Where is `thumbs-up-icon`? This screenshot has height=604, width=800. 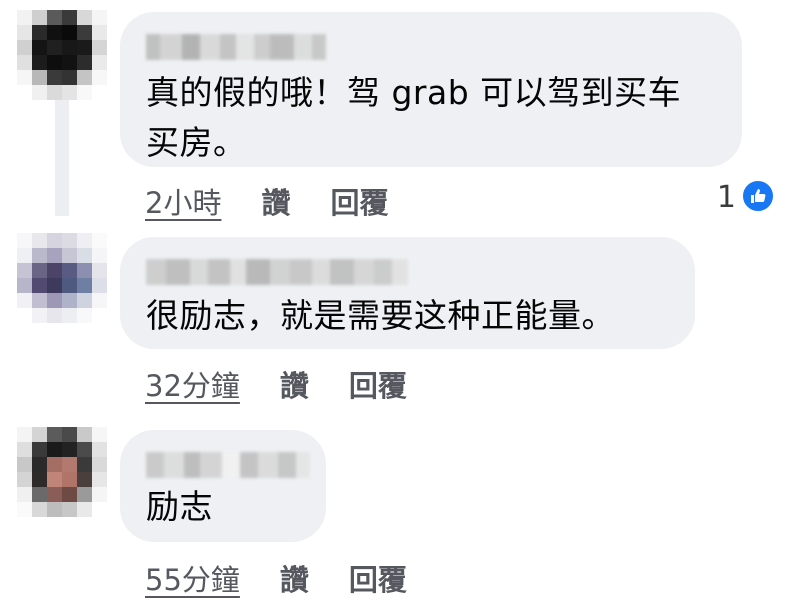
thumbs-up-icon is located at coordinates (758, 196).